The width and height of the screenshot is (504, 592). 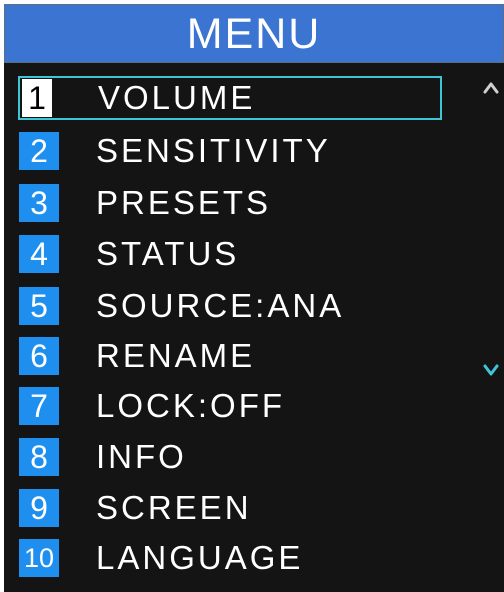 I want to click on menu-item-source: 5 SOURCE:ANA, so click(x=228, y=305).